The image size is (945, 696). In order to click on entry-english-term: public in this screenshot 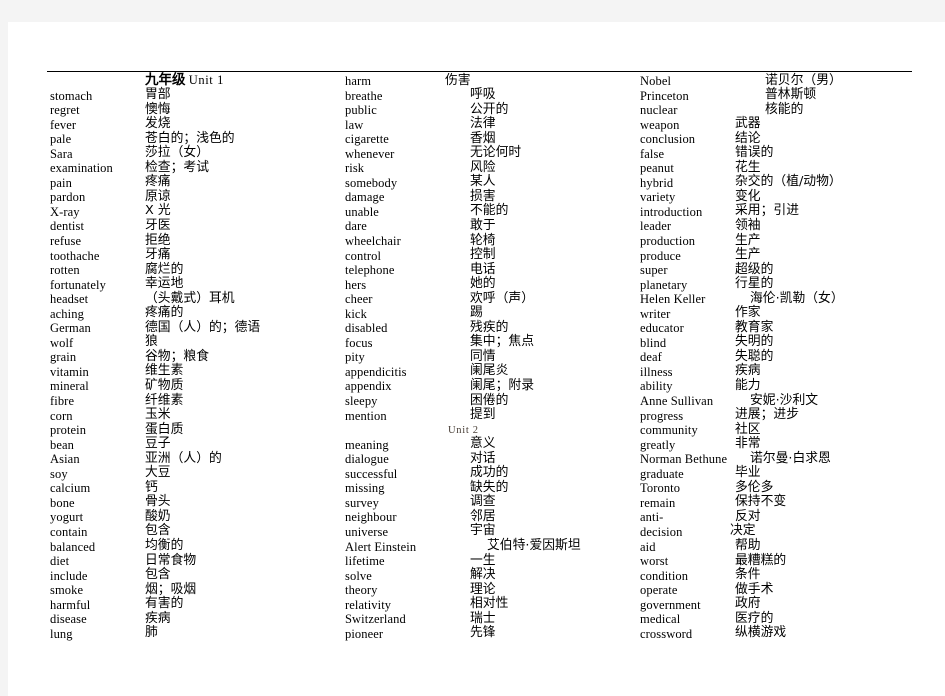, I will do `click(361, 110)`.